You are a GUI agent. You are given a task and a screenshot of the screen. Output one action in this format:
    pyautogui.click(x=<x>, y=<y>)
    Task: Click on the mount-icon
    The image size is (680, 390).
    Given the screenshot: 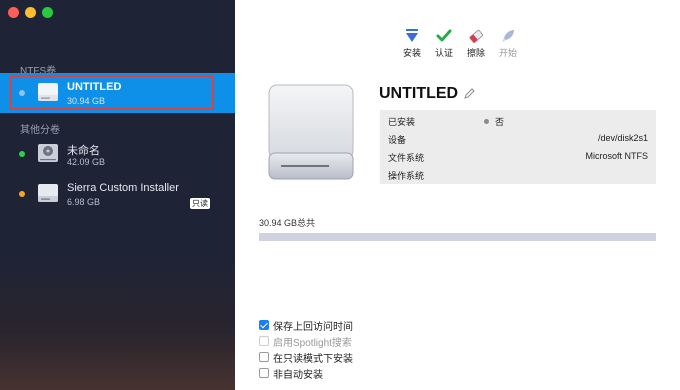 What is the action you would take?
    pyautogui.click(x=412, y=36)
    